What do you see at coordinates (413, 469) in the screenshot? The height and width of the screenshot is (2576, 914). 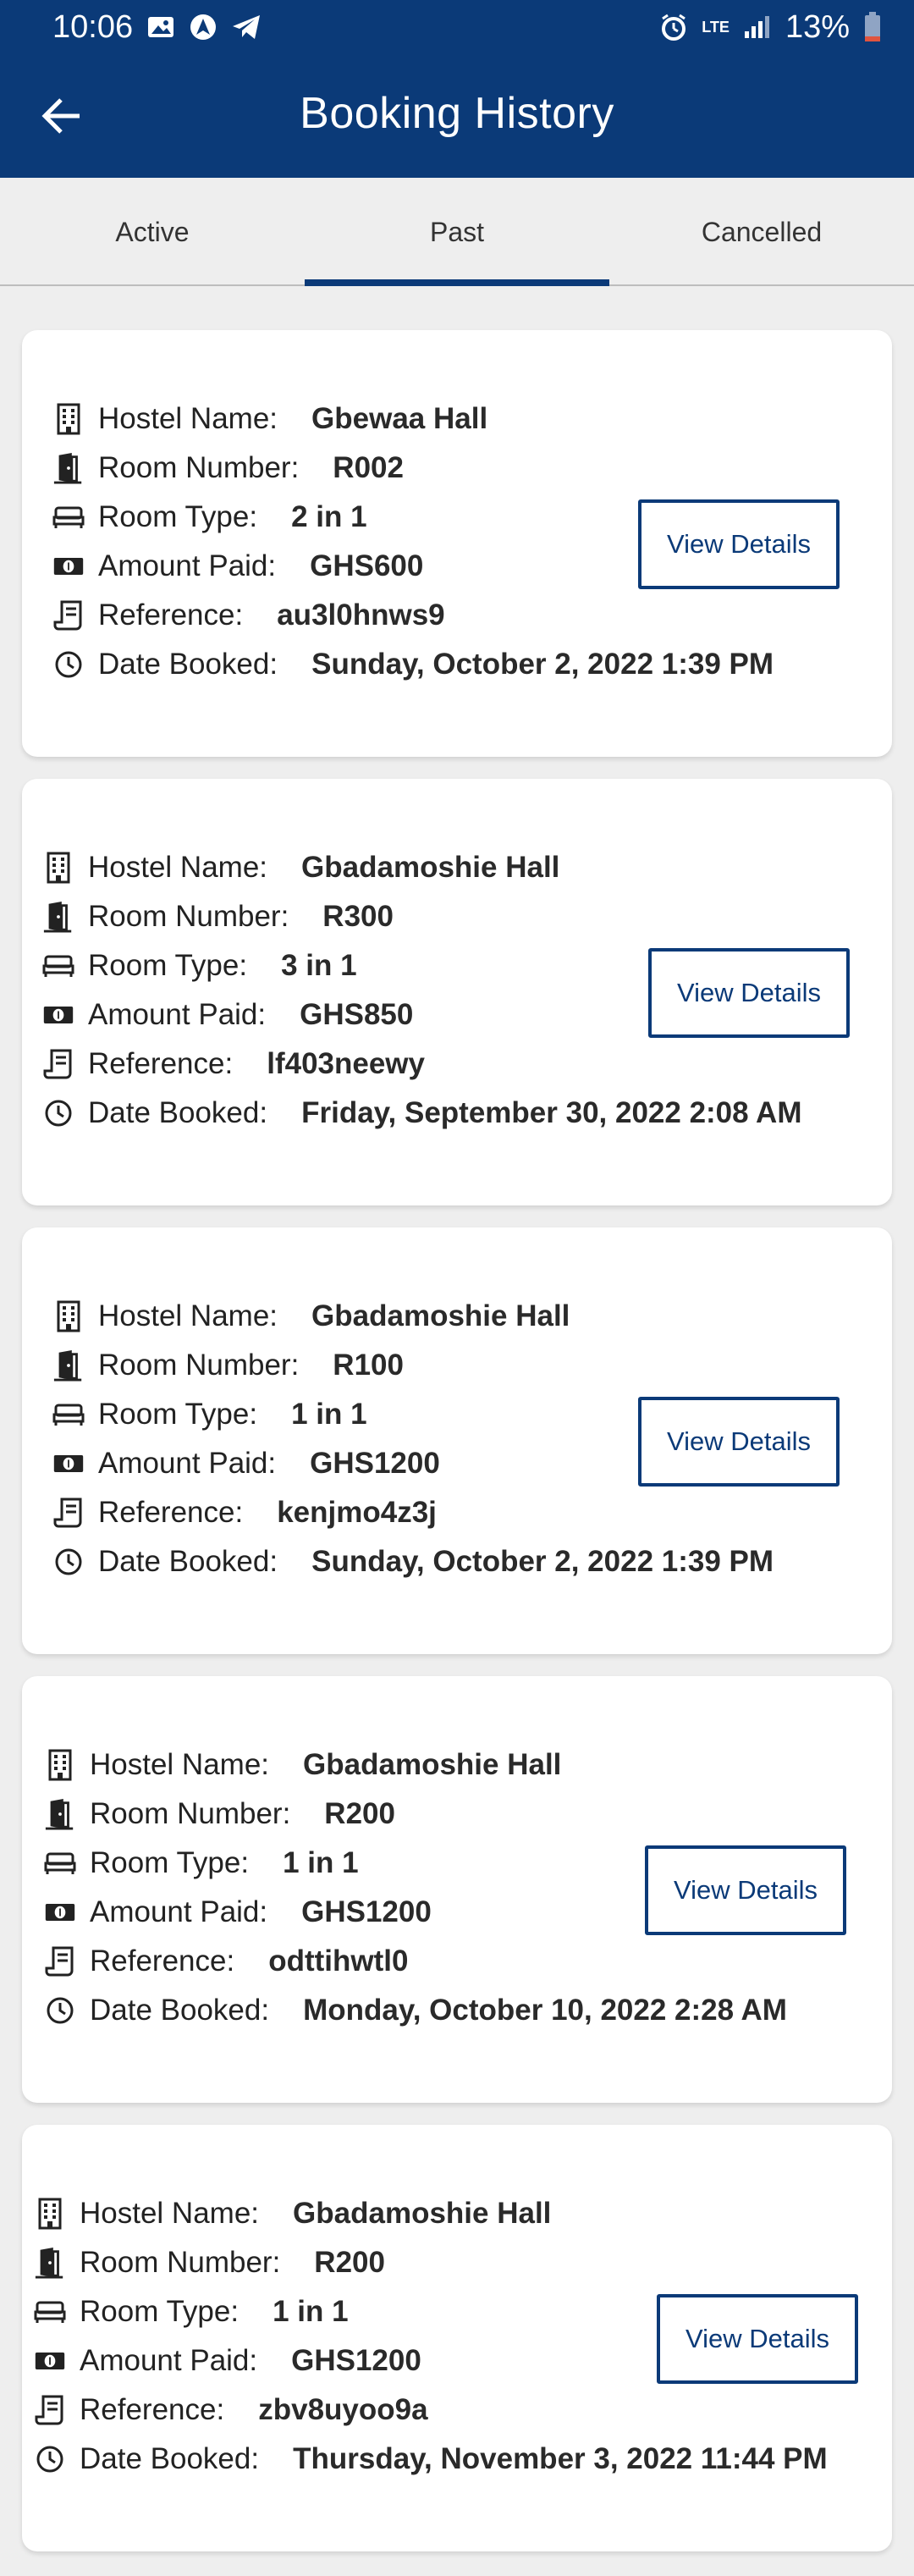 I see `room-number-row: Room Number: R002` at bounding box center [413, 469].